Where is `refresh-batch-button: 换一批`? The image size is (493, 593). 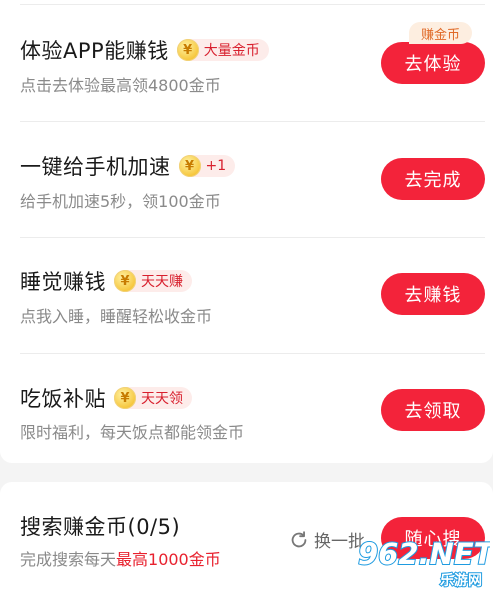 refresh-batch-button: 换一批 is located at coordinates (326, 539).